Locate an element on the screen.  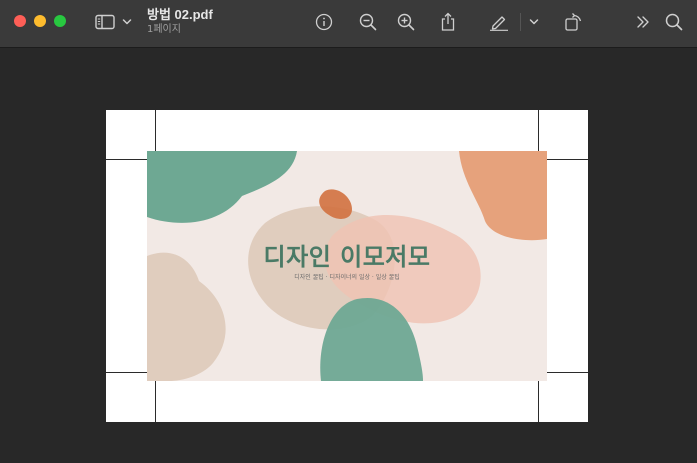
markup-pen-icon is located at coordinates (499, 22).